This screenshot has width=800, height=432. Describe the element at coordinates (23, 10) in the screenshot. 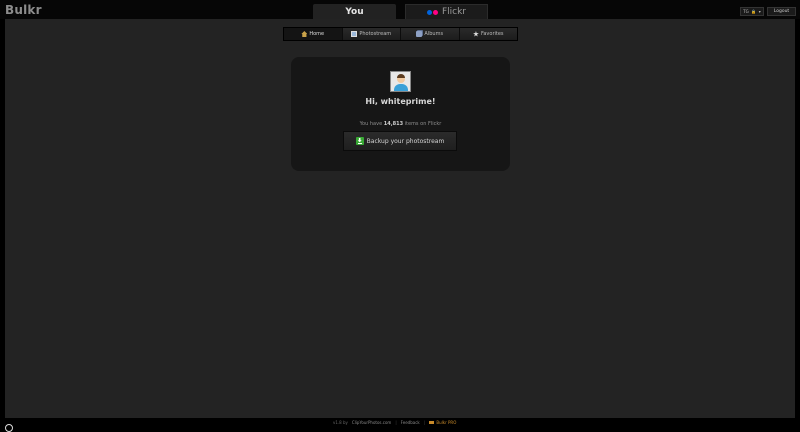

I see `app-logo: Bulkr` at that location.